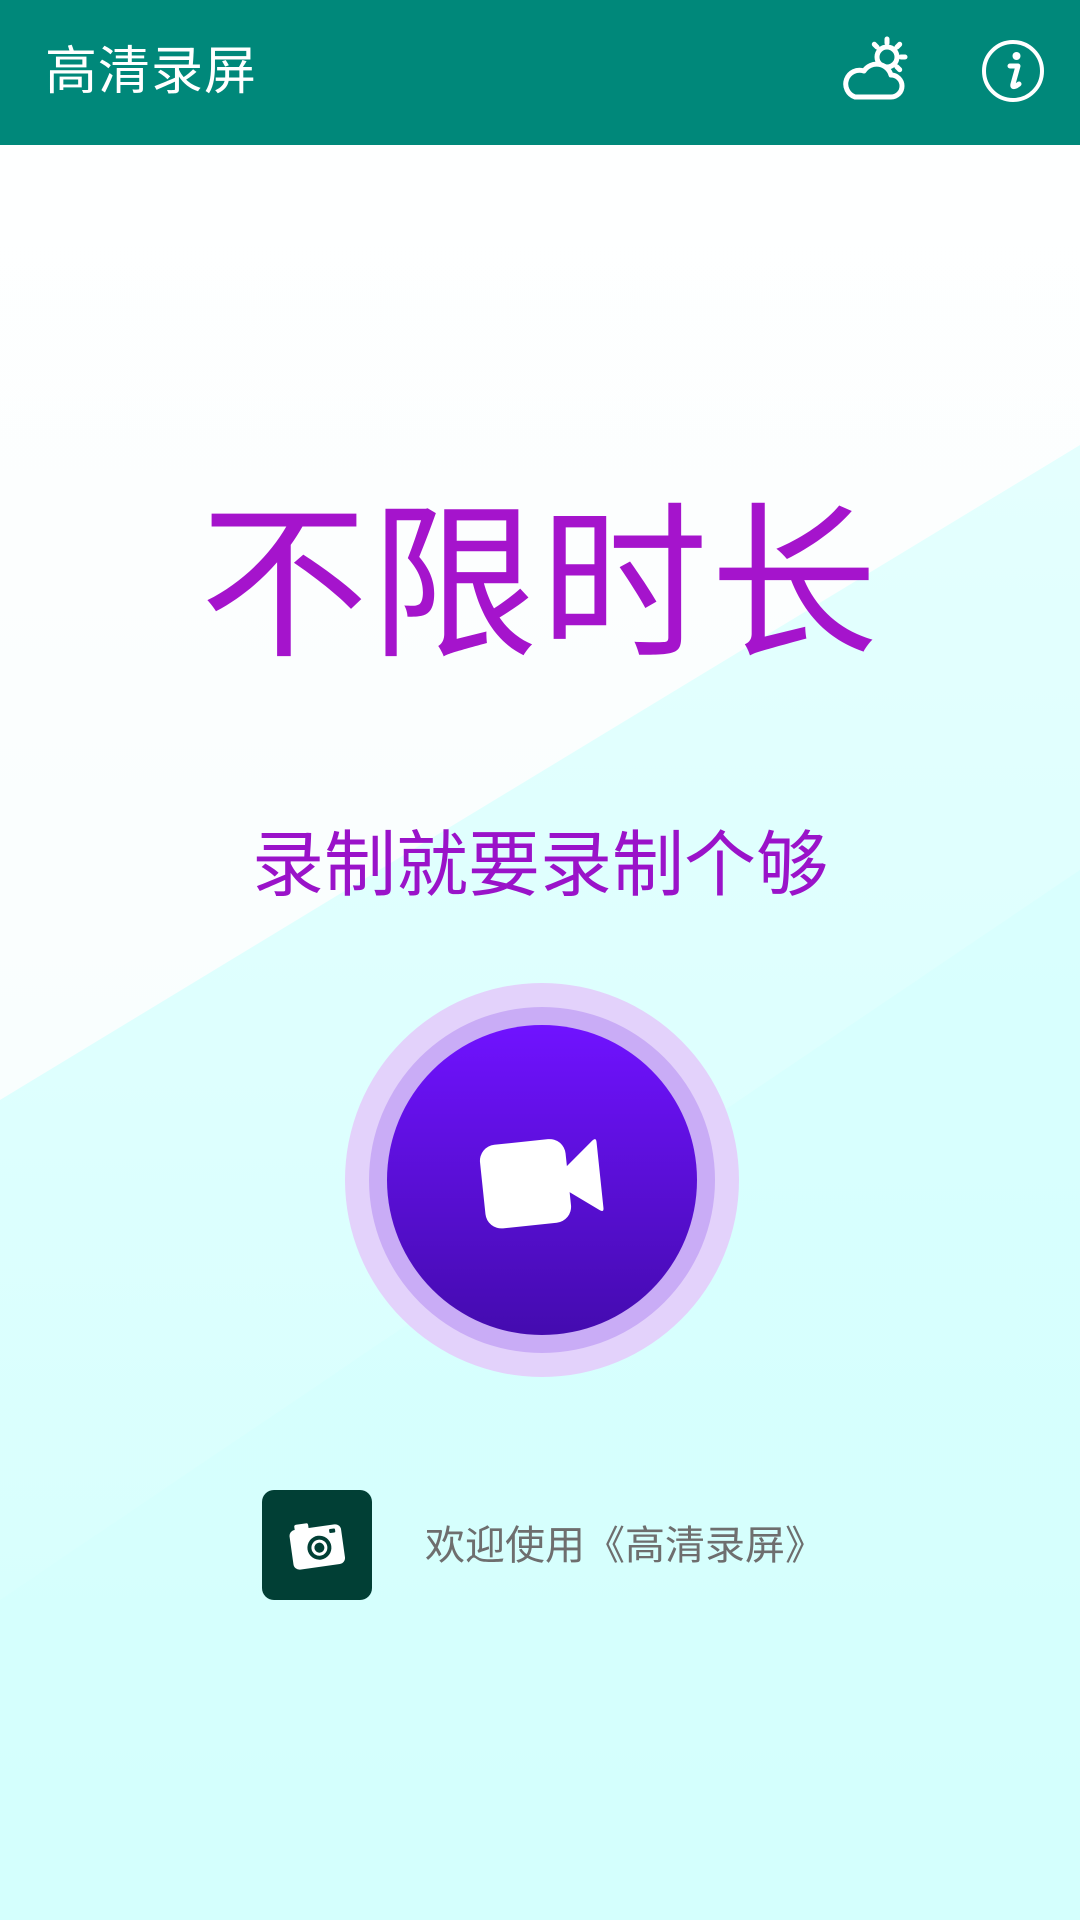 Image resolution: width=1080 pixels, height=1920 pixels. I want to click on video-camera-icon, so click(542, 1180).